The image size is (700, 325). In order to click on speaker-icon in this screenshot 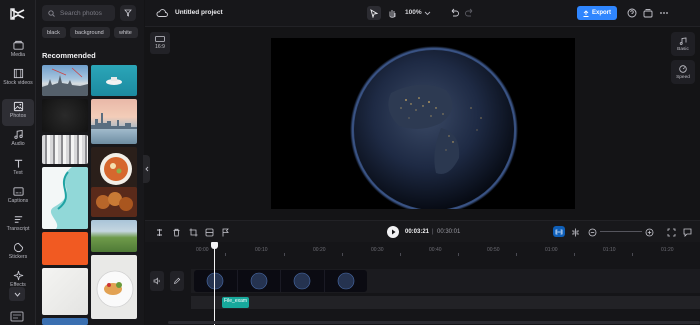, I will do `click(156, 281)`.